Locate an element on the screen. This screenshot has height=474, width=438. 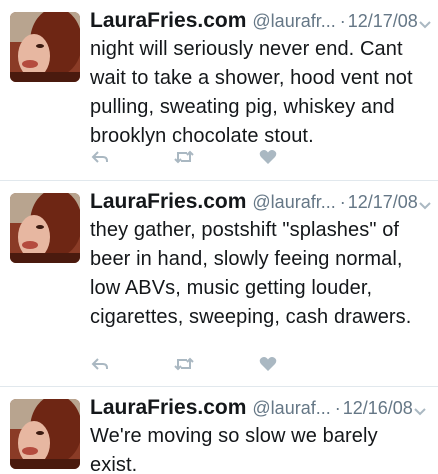
tweet-text: We're moving so slow we barely exist. is located at coordinates (234, 449).